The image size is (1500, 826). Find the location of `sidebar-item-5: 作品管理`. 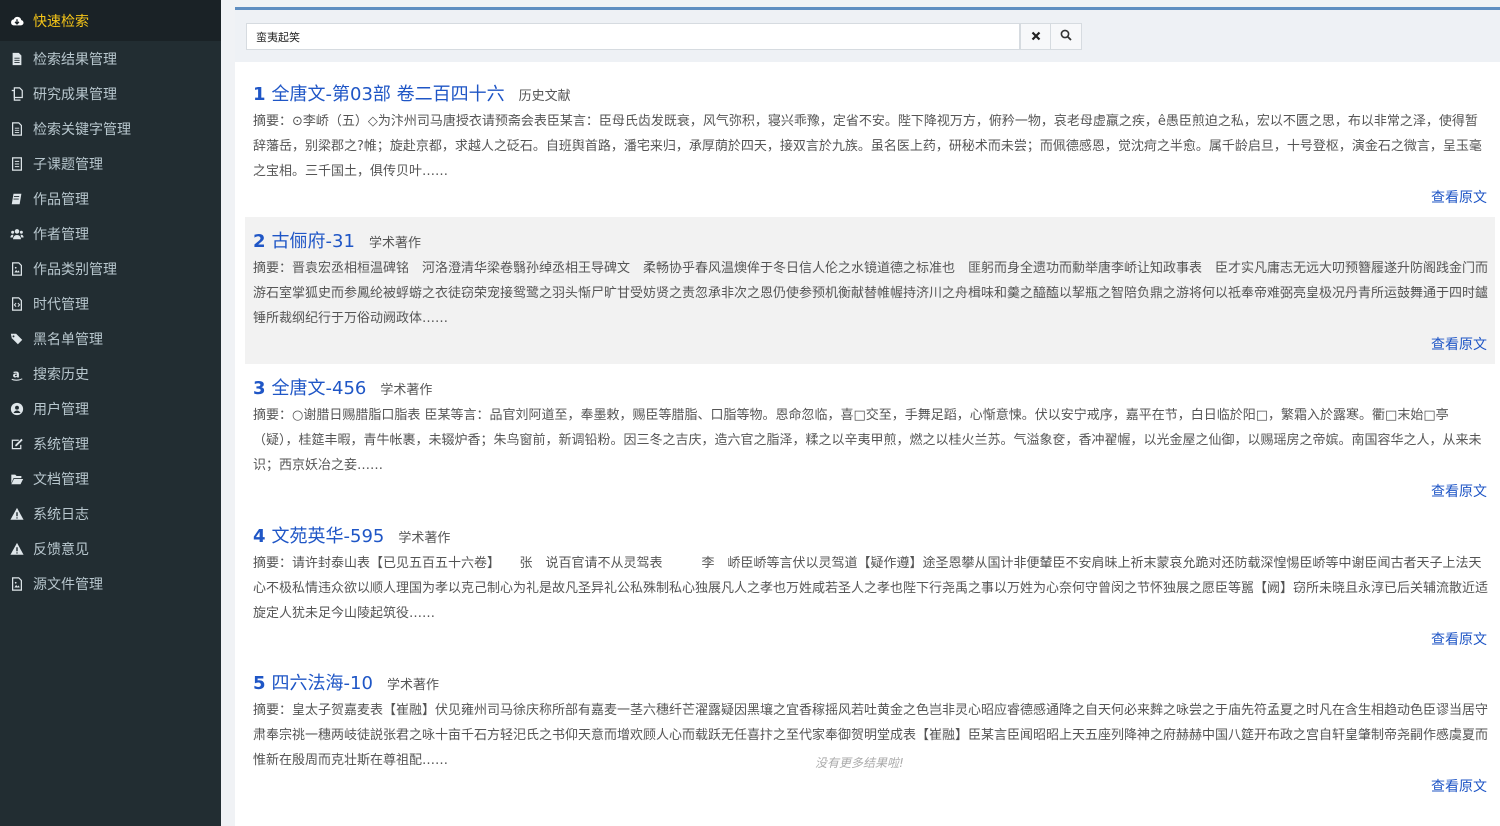

sidebar-item-5: 作品管理 is located at coordinates (110, 198).